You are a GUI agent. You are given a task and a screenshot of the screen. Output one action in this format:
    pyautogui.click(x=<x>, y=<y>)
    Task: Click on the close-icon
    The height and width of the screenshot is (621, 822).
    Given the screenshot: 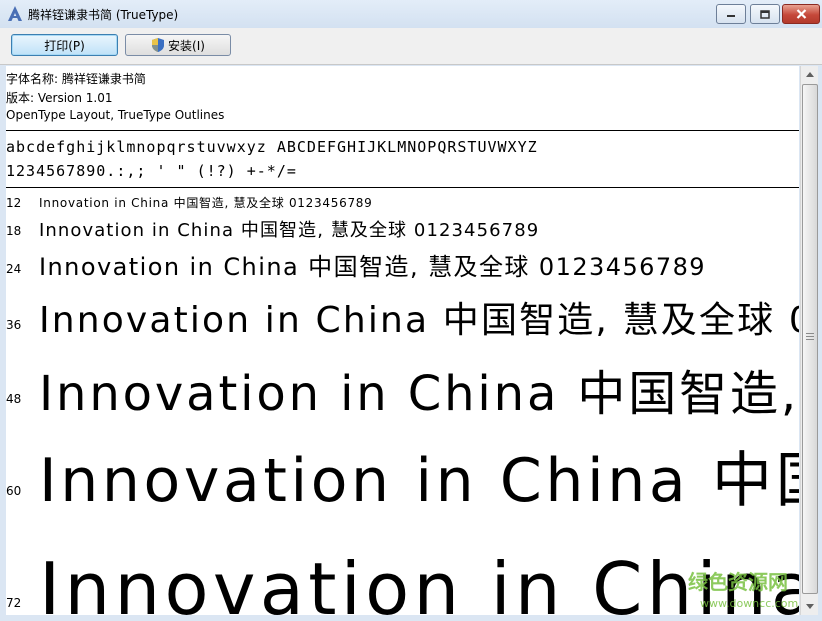 What is the action you would take?
    pyautogui.click(x=801, y=14)
    